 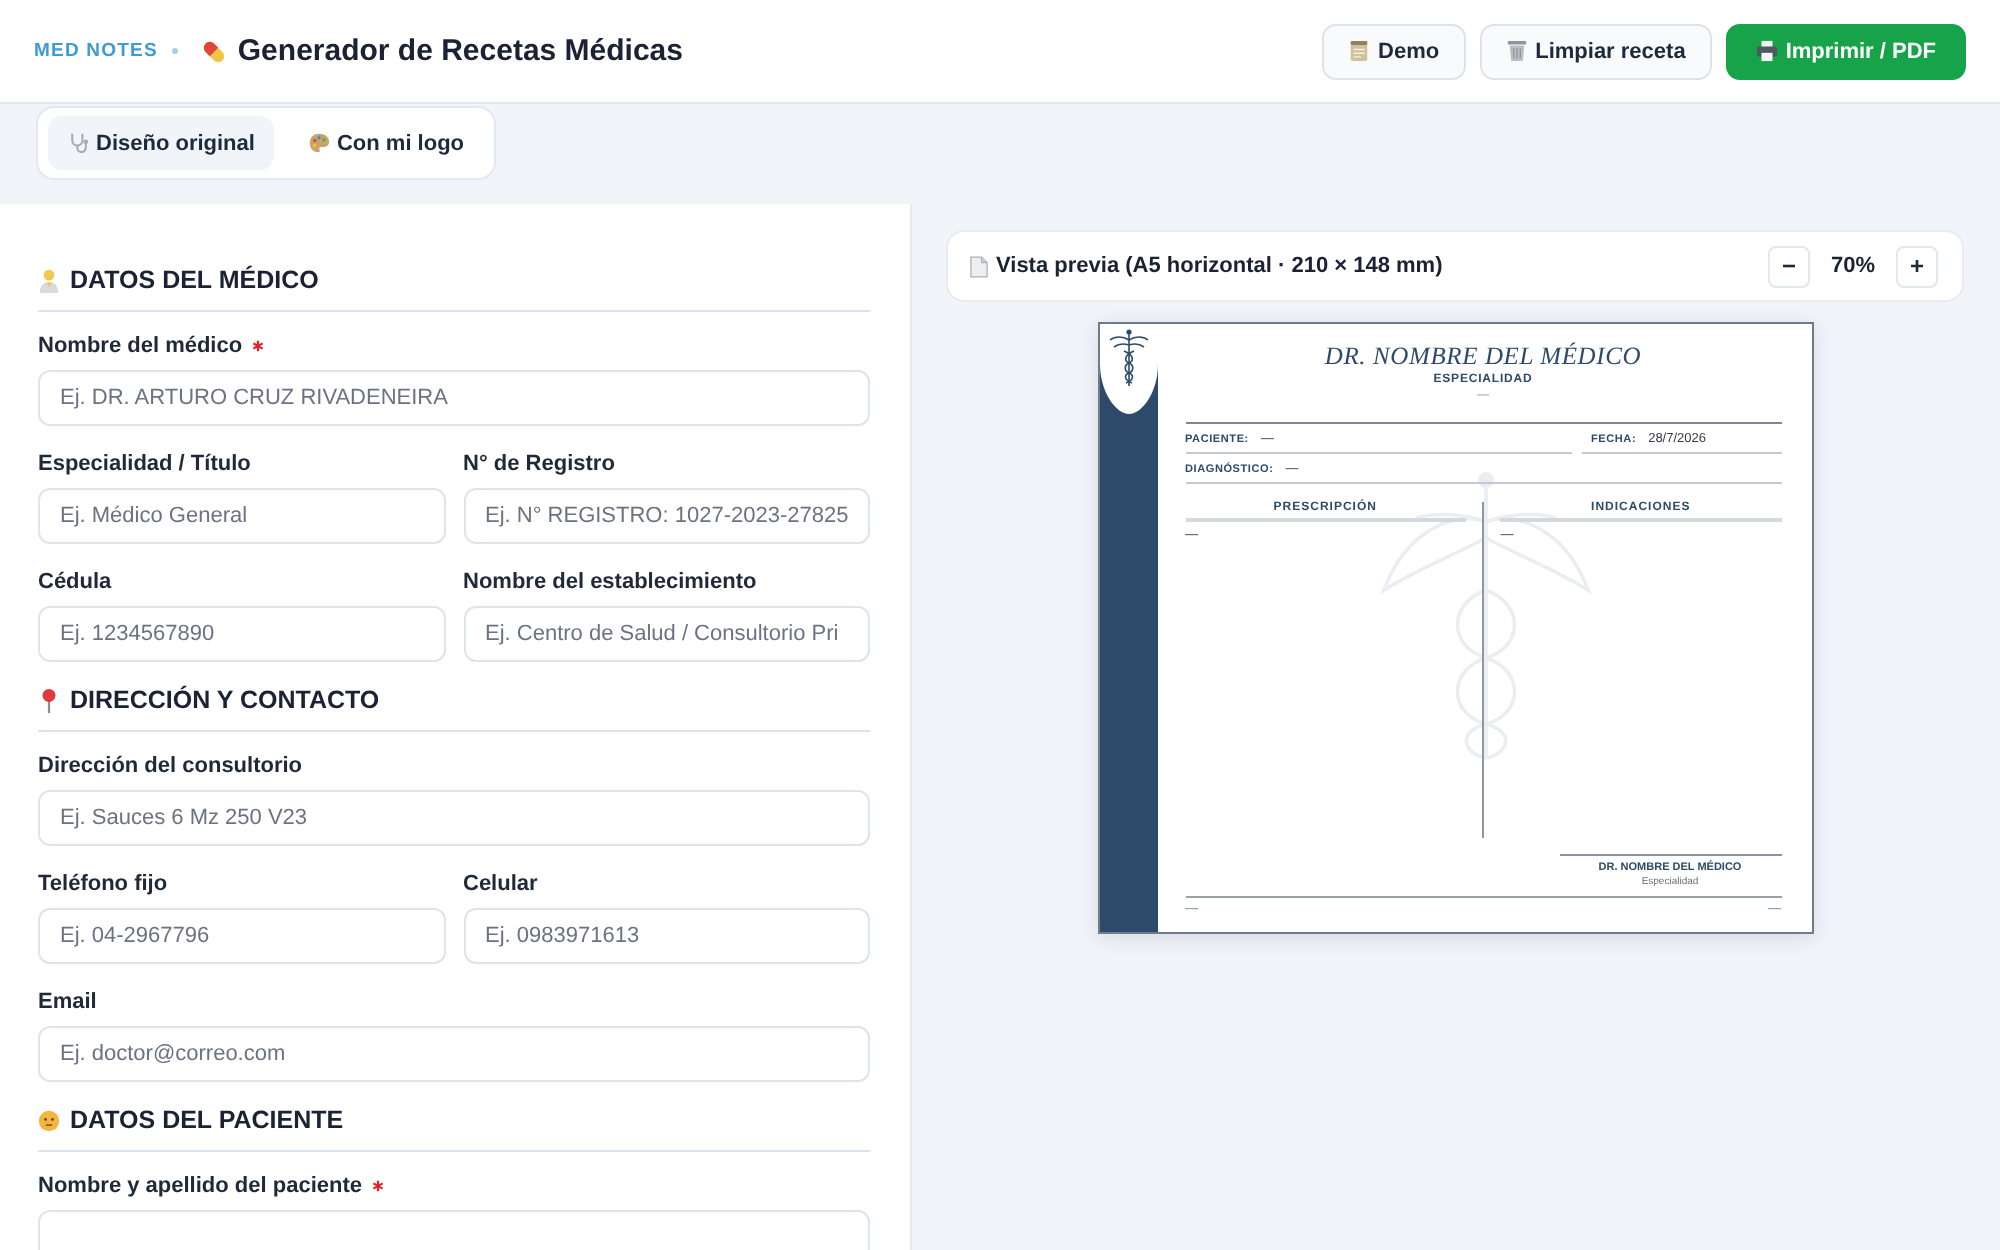 What do you see at coordinates (67, 1002) in the screenshot?
I see `field-label: Email` at bounding box center [67, 1002].